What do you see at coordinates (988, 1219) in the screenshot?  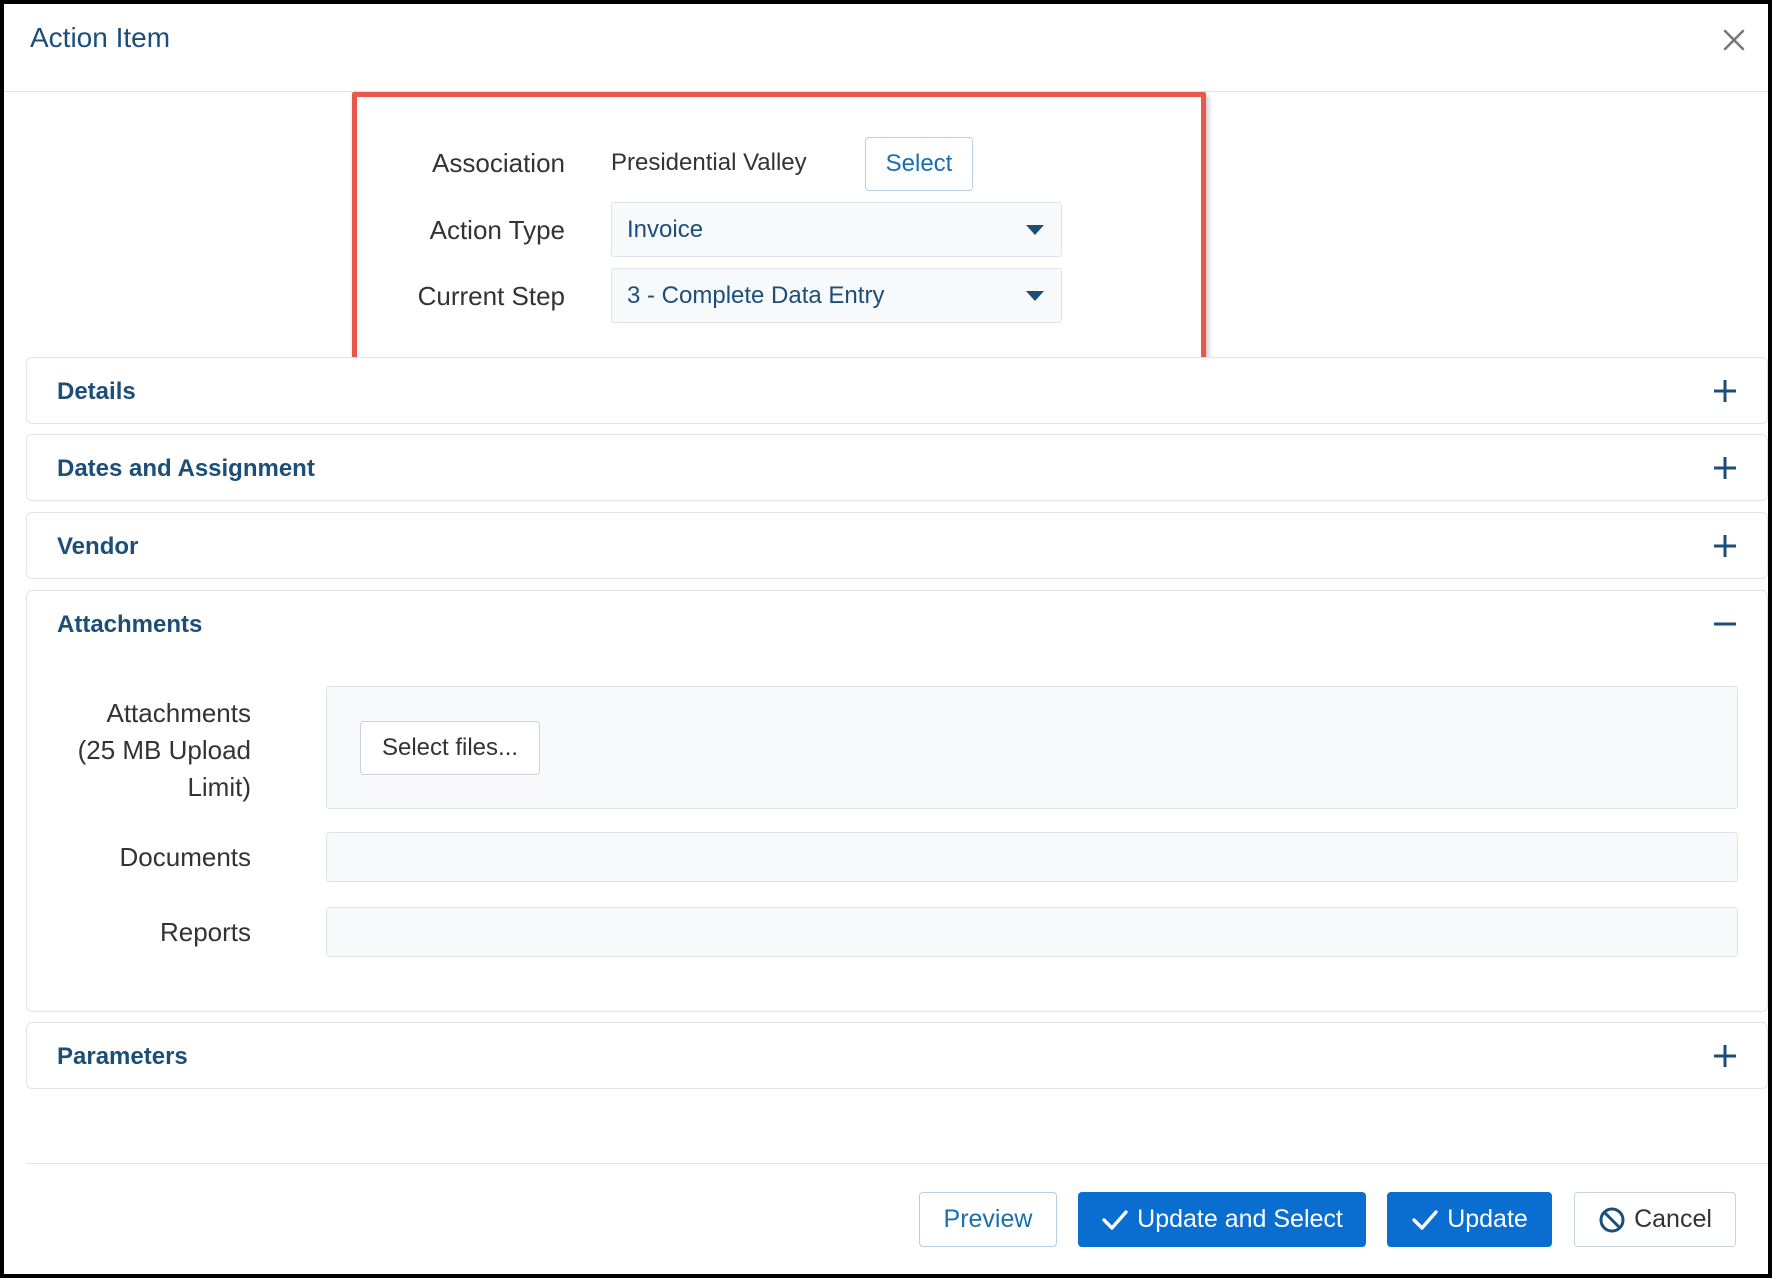 I see `preview-button: Preview` at bounding box center [988, 1219].